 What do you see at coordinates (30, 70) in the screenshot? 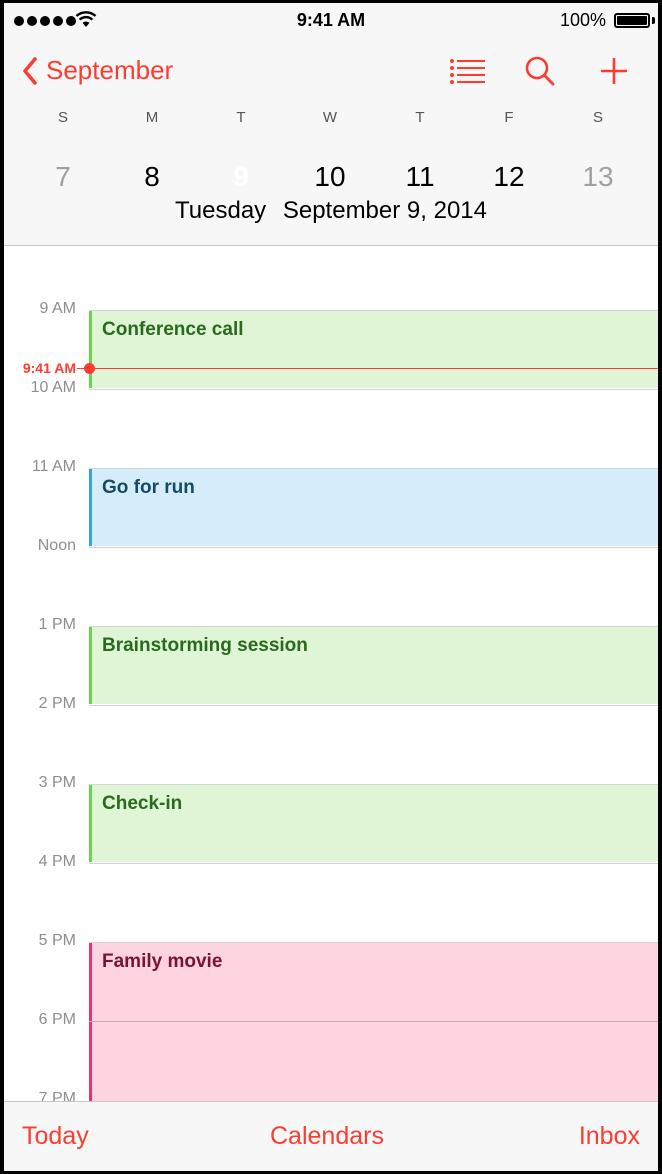
I see `chevron-left-icon` at bounding box center [30, 70].